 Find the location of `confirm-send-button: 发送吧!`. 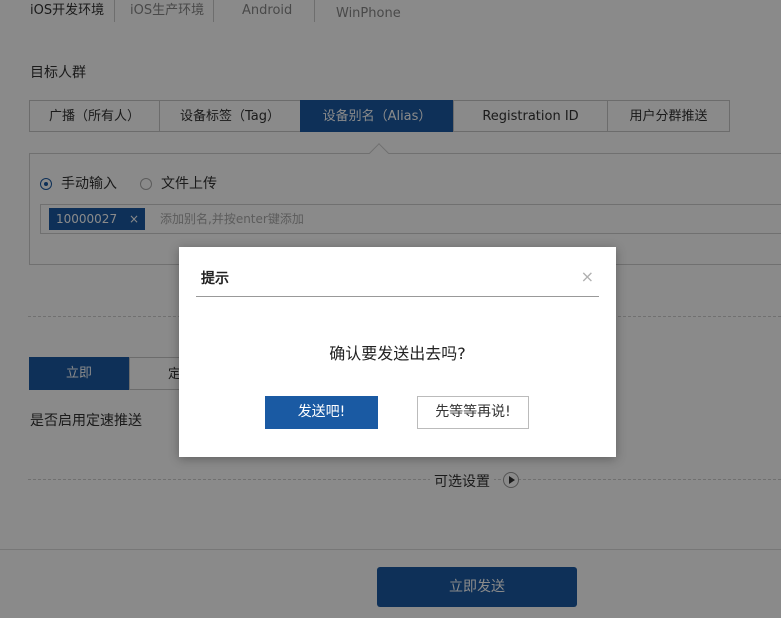

confirm-send-button: 发送吧! is located at coordinates (321, 412).